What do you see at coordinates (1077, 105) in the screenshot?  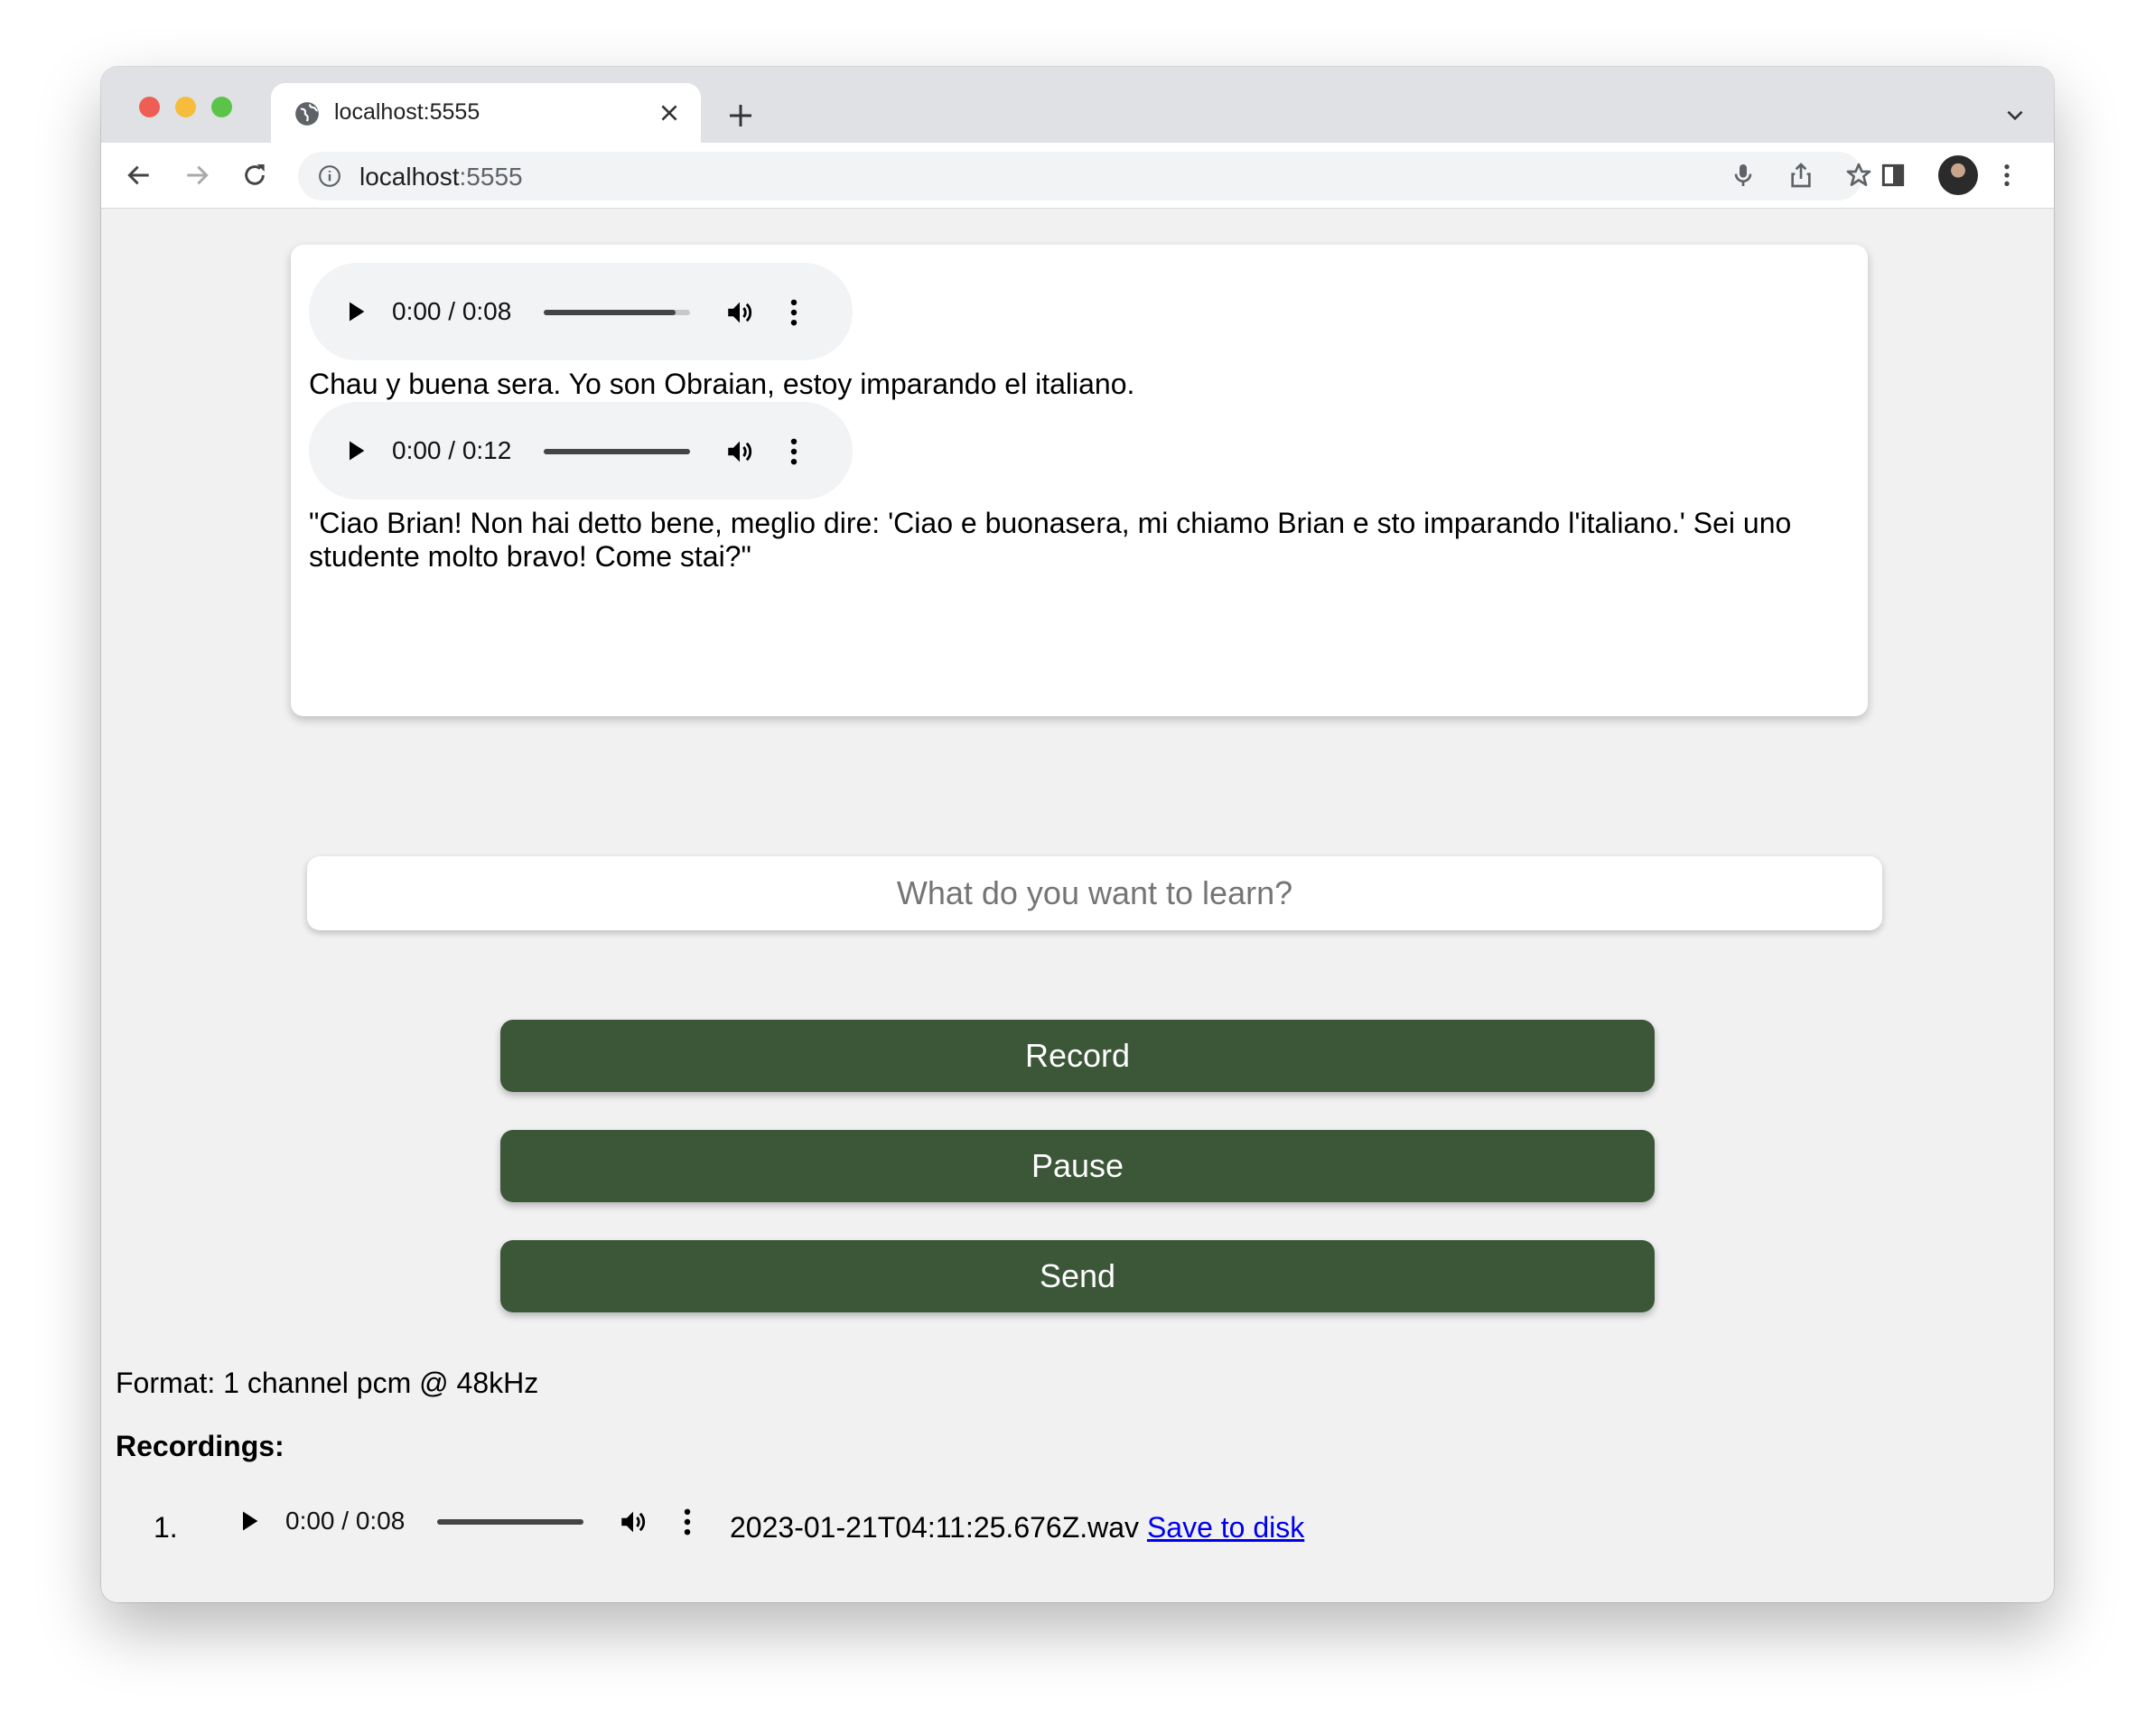 I see `tab-strip: localhost:5555` at bounding box center [1077, 105].